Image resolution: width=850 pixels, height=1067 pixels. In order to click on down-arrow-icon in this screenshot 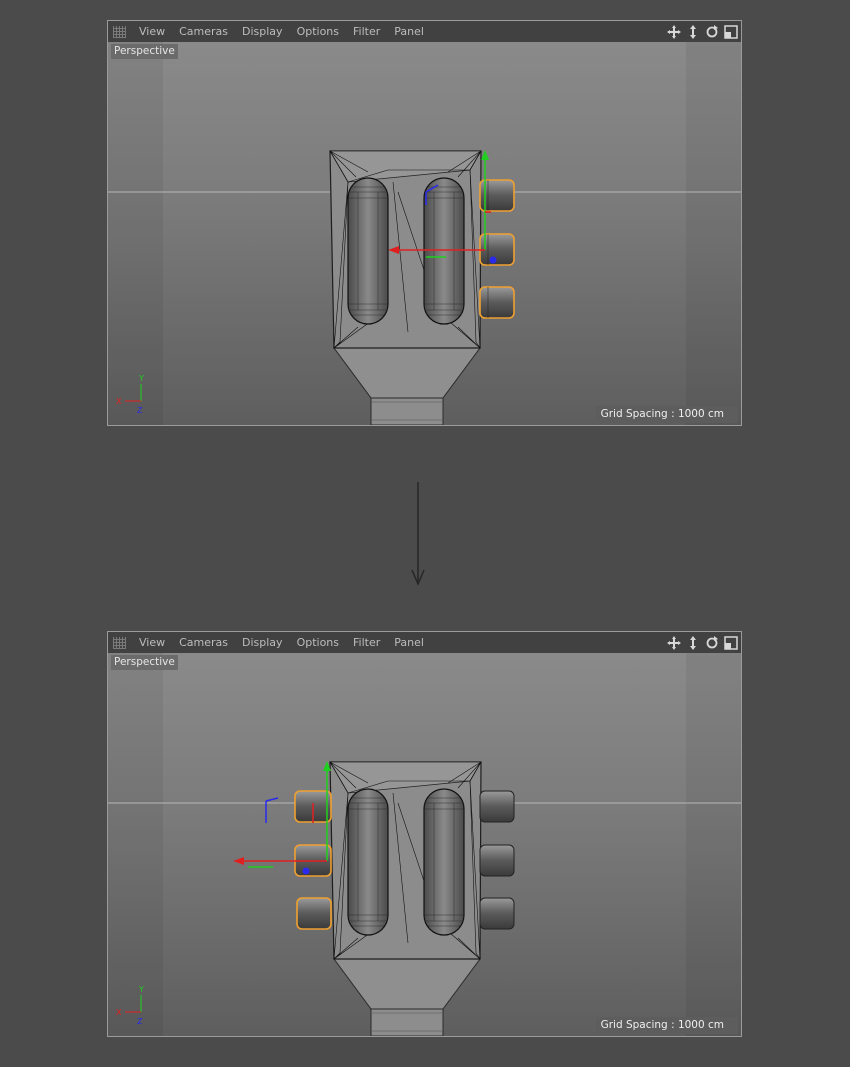, I will do `click(418, 534)`.